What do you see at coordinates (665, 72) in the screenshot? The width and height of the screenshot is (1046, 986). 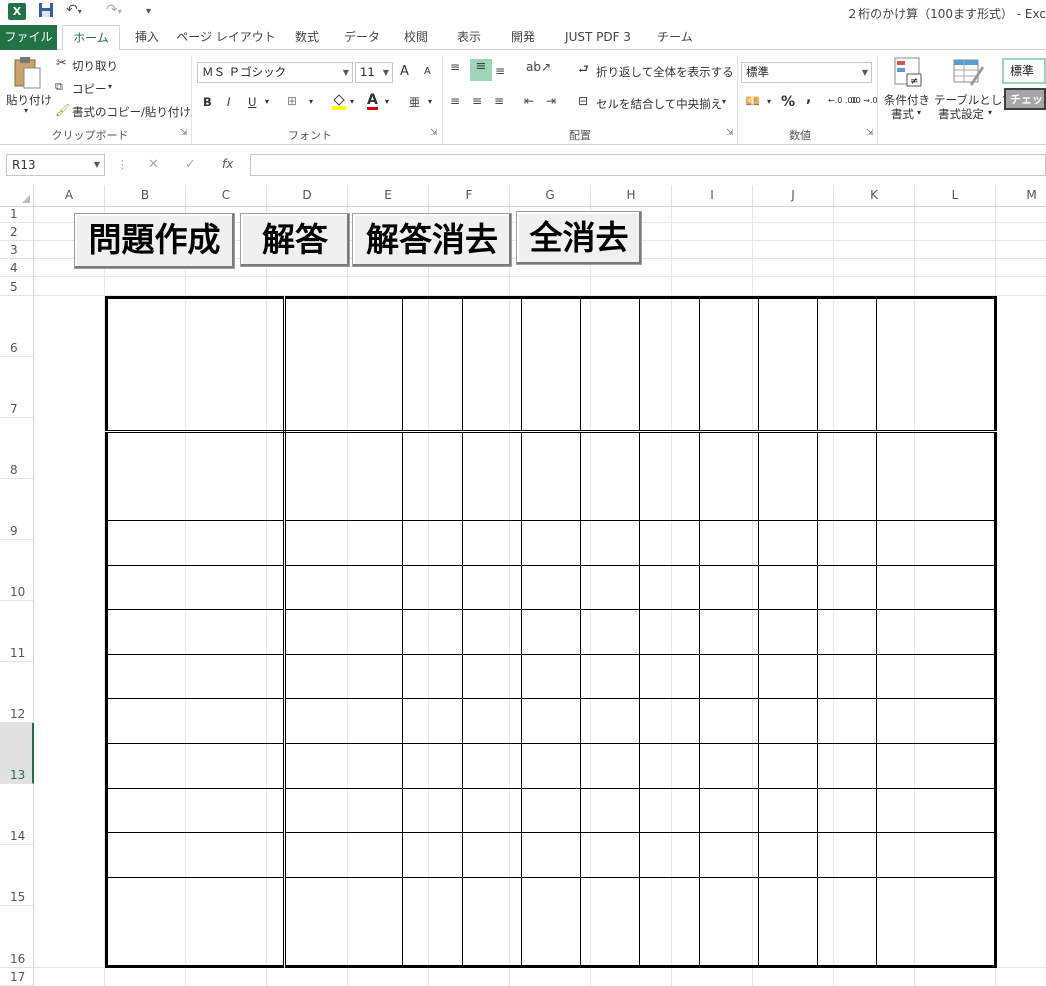 I see `wrap-text-button: 折り返して全体を表示する` at bounding box center [665, 72].